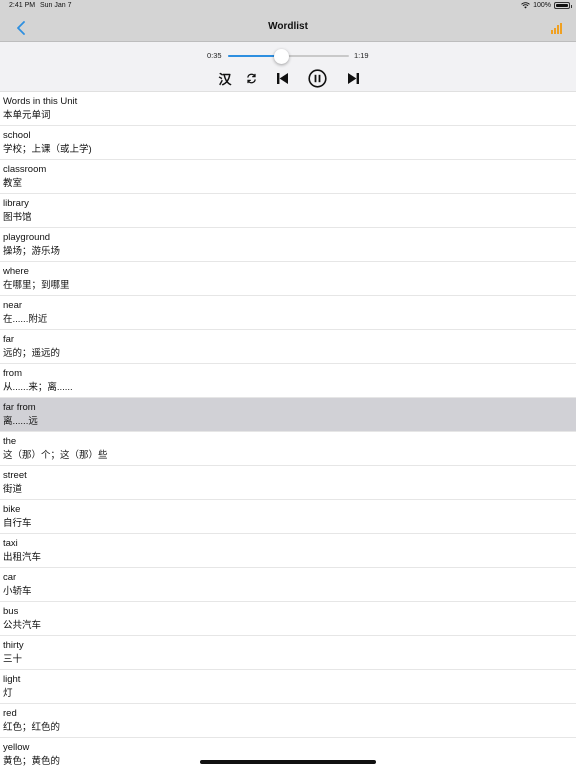 The height and width of the screenshot is (768, 576). I want to click on word-list-item: car 小轿车, so click(288, 585).